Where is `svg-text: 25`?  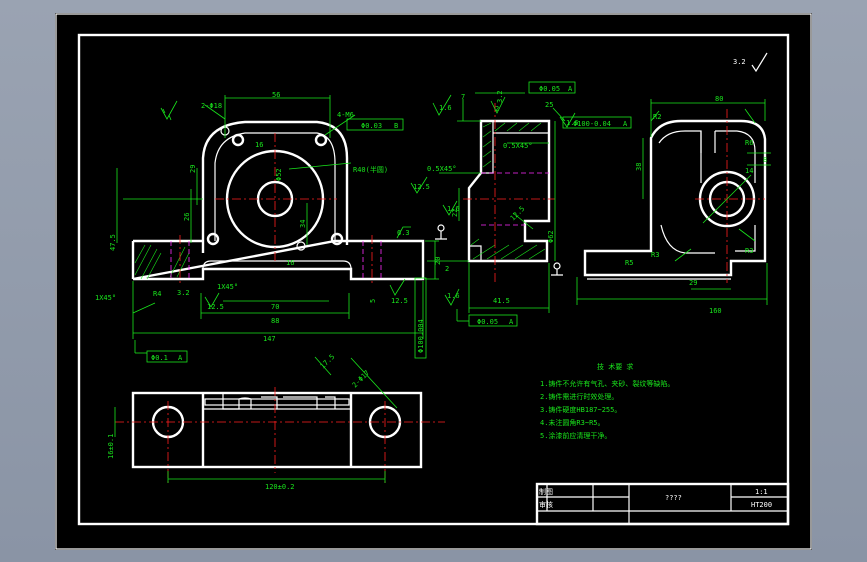
svg-text: 25 is located at coordinates (549, 105).